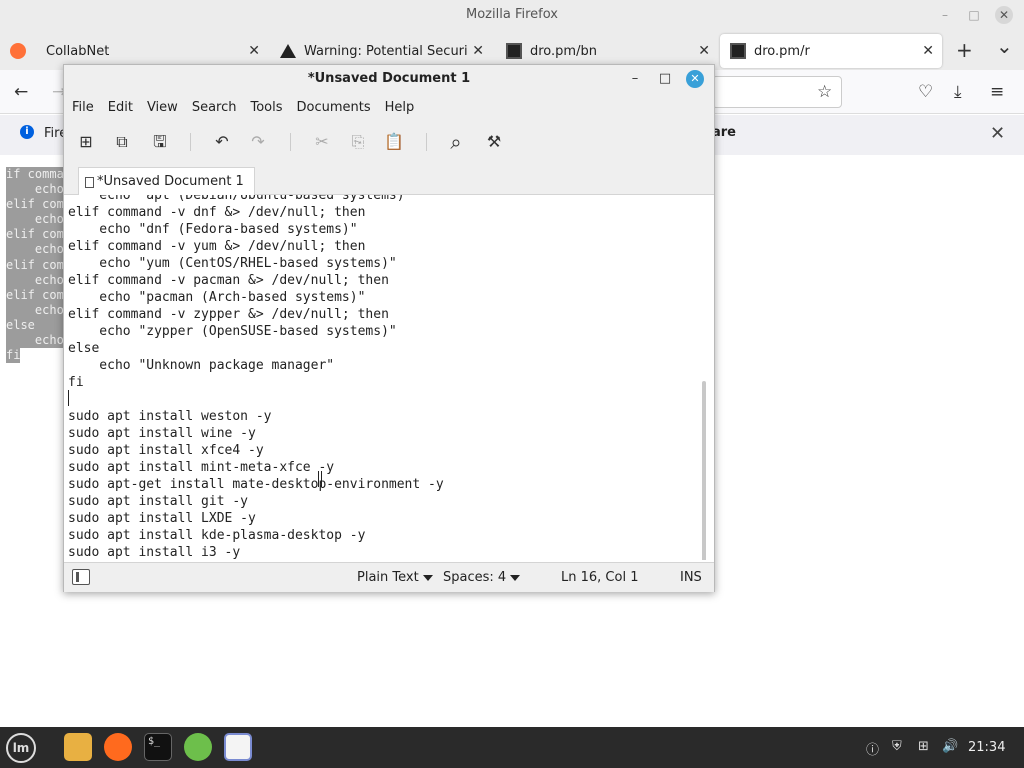  I want to click on code-line: echo "zypper (OpenSUSE-based systems)", so click(232, 331).